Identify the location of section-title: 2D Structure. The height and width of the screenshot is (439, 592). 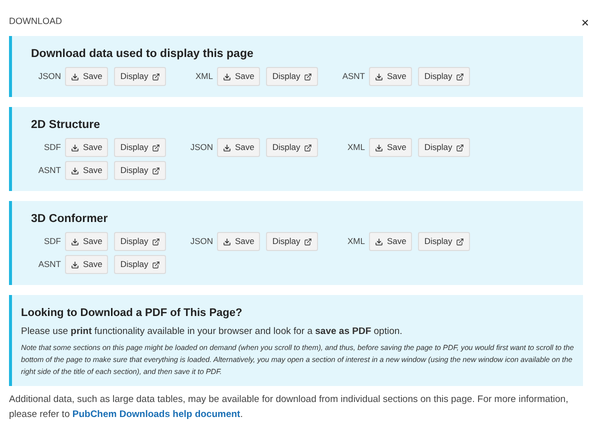
(66, 125).